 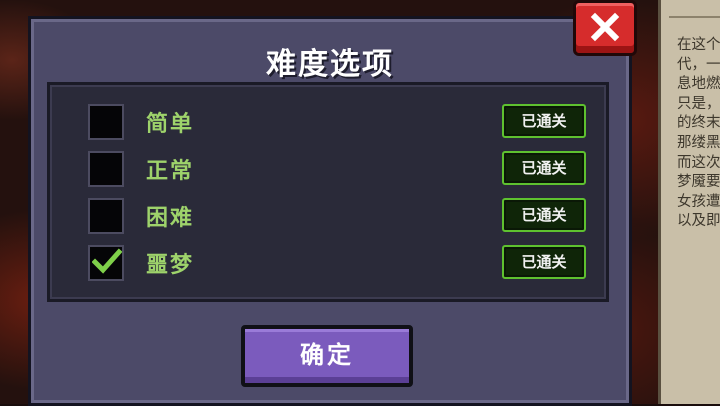 What do you see at coordinates (544, 168) in the screenshot?
I see `cleared-badge-normal: 已通关` at bounding box center [544, 168].